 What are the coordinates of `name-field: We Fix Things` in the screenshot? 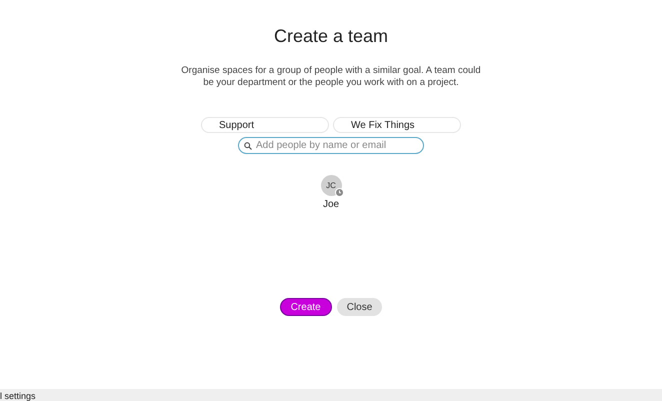 It's located at (397, 125).